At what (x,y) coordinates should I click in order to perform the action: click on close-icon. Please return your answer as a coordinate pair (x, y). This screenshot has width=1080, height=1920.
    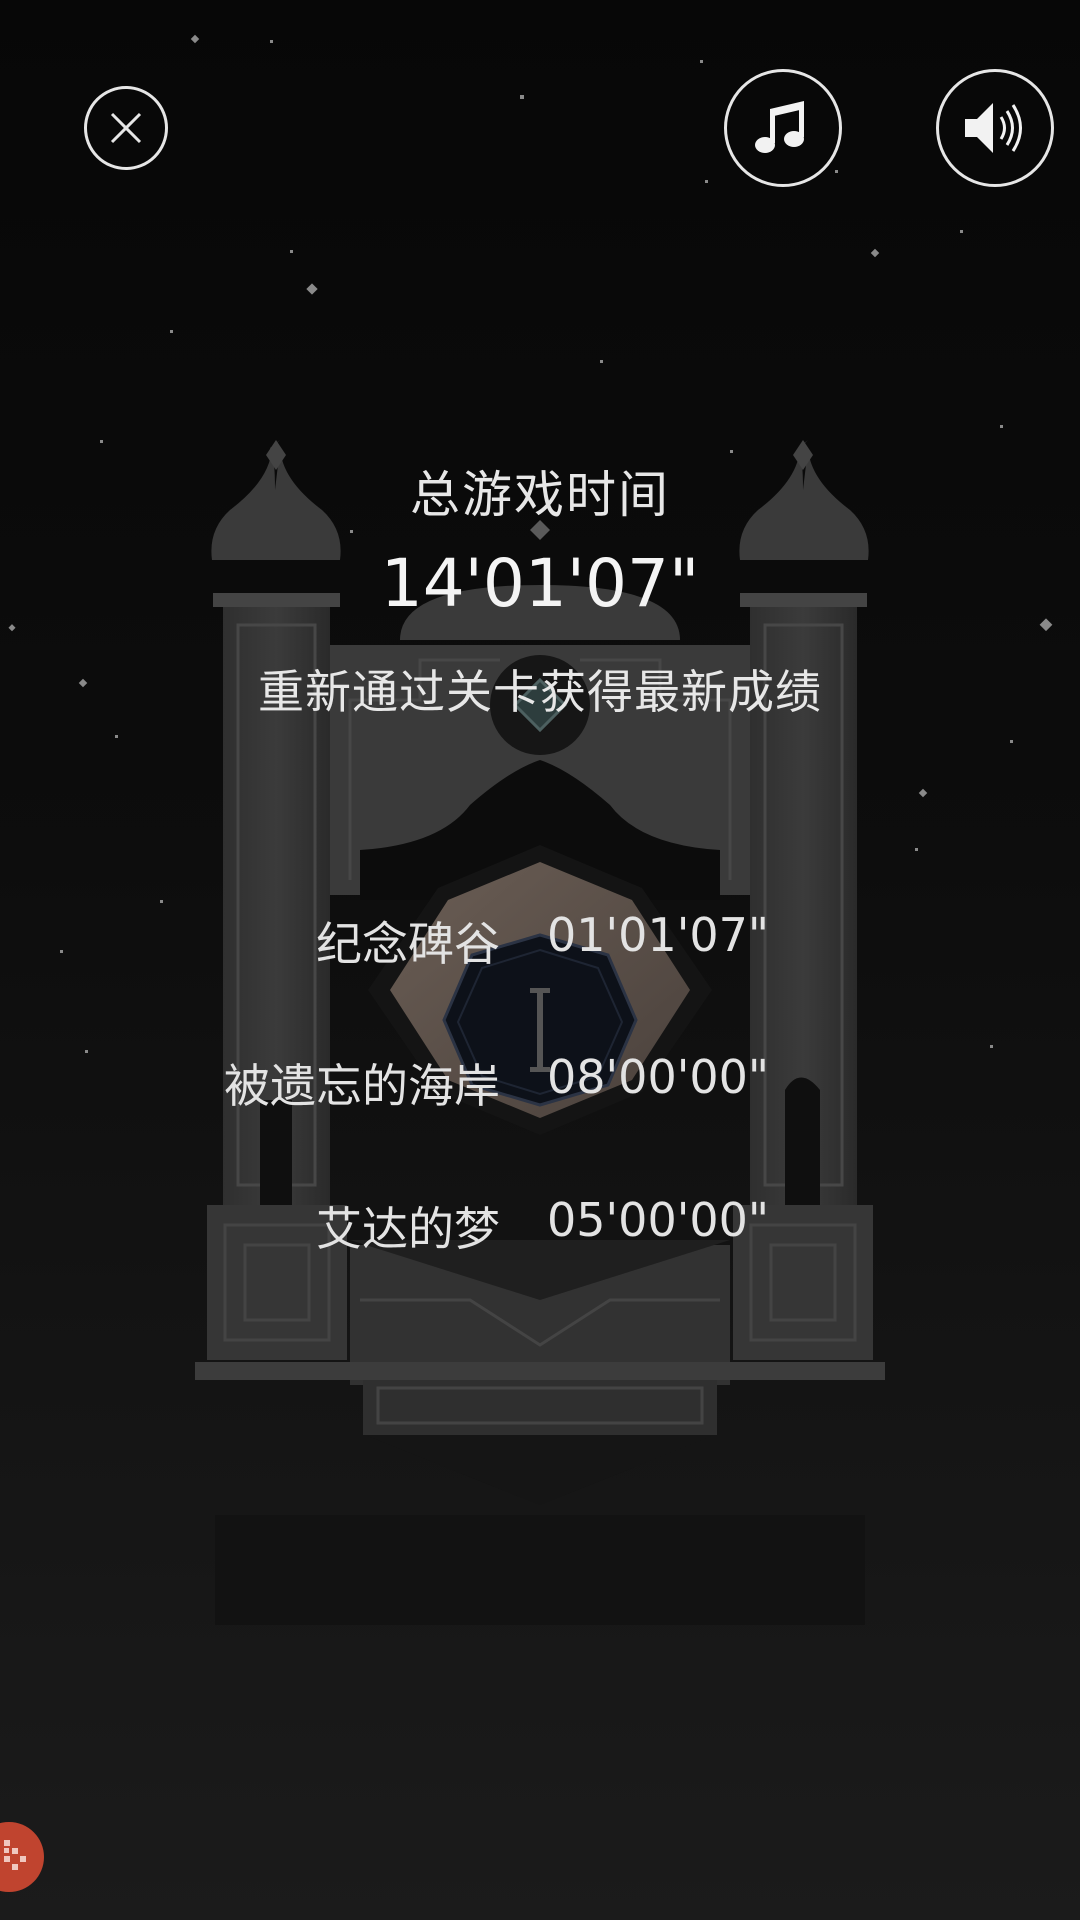
    Looking at the image, I should click on (126, 128).